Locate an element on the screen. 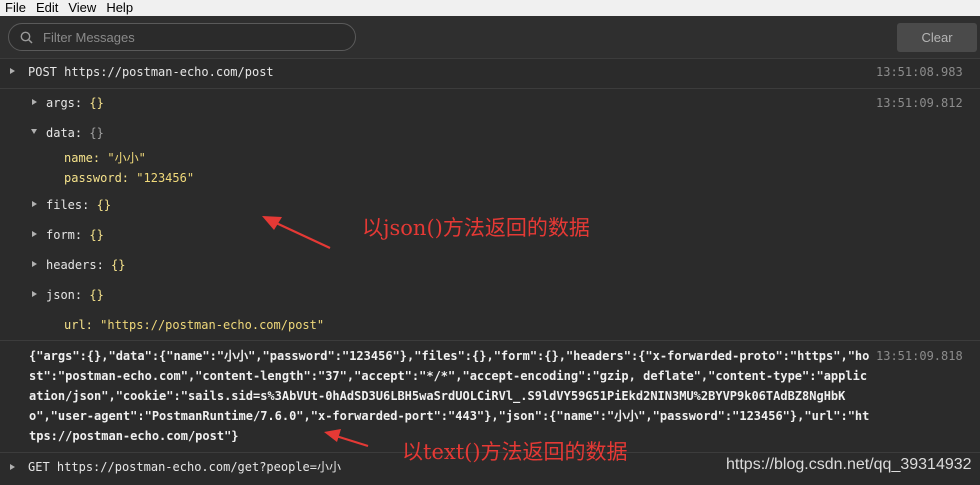 The height and width of the screenshot is (485, 980). annotation-text-label: 以text()方法返回的数据 is located at coordinates (515, 452).